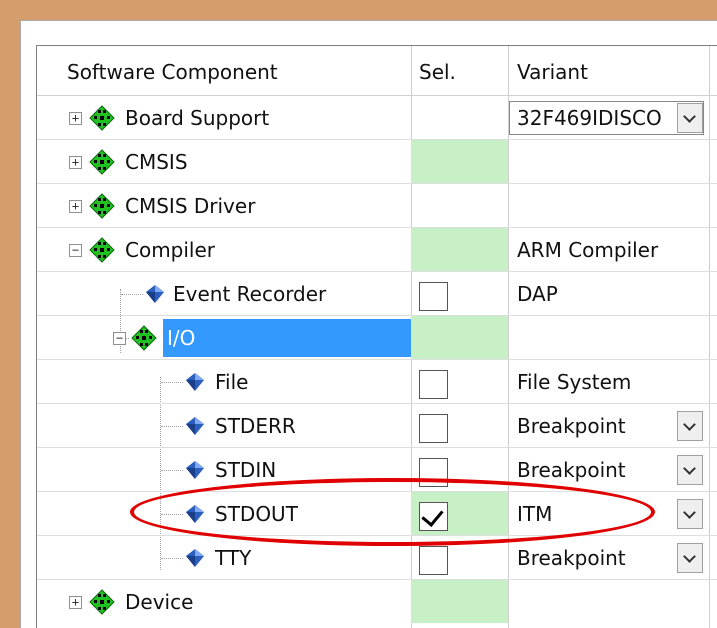  I want to click on row-label: File, so click(232, 382).